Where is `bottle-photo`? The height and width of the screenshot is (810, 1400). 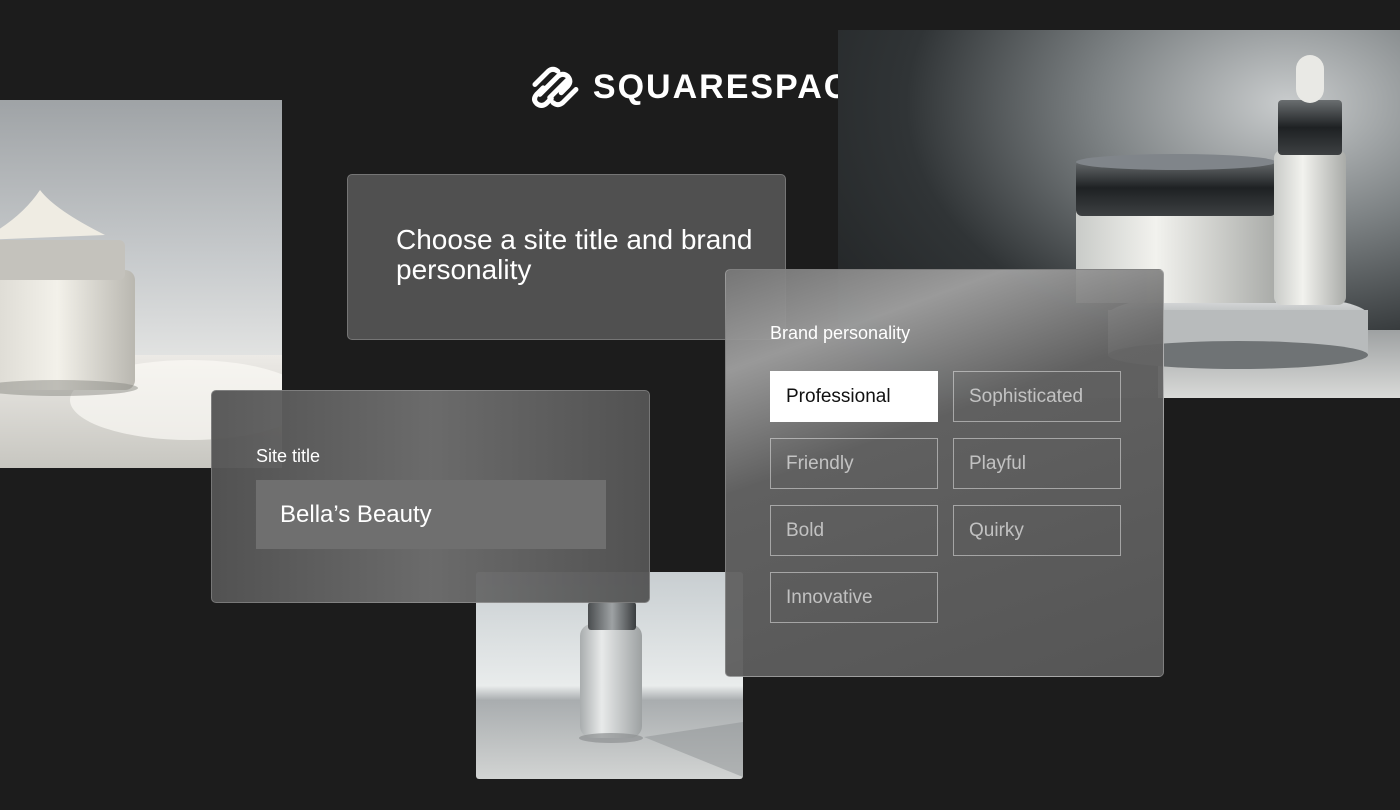 bottle-photo is located at coordinates (609, 675).